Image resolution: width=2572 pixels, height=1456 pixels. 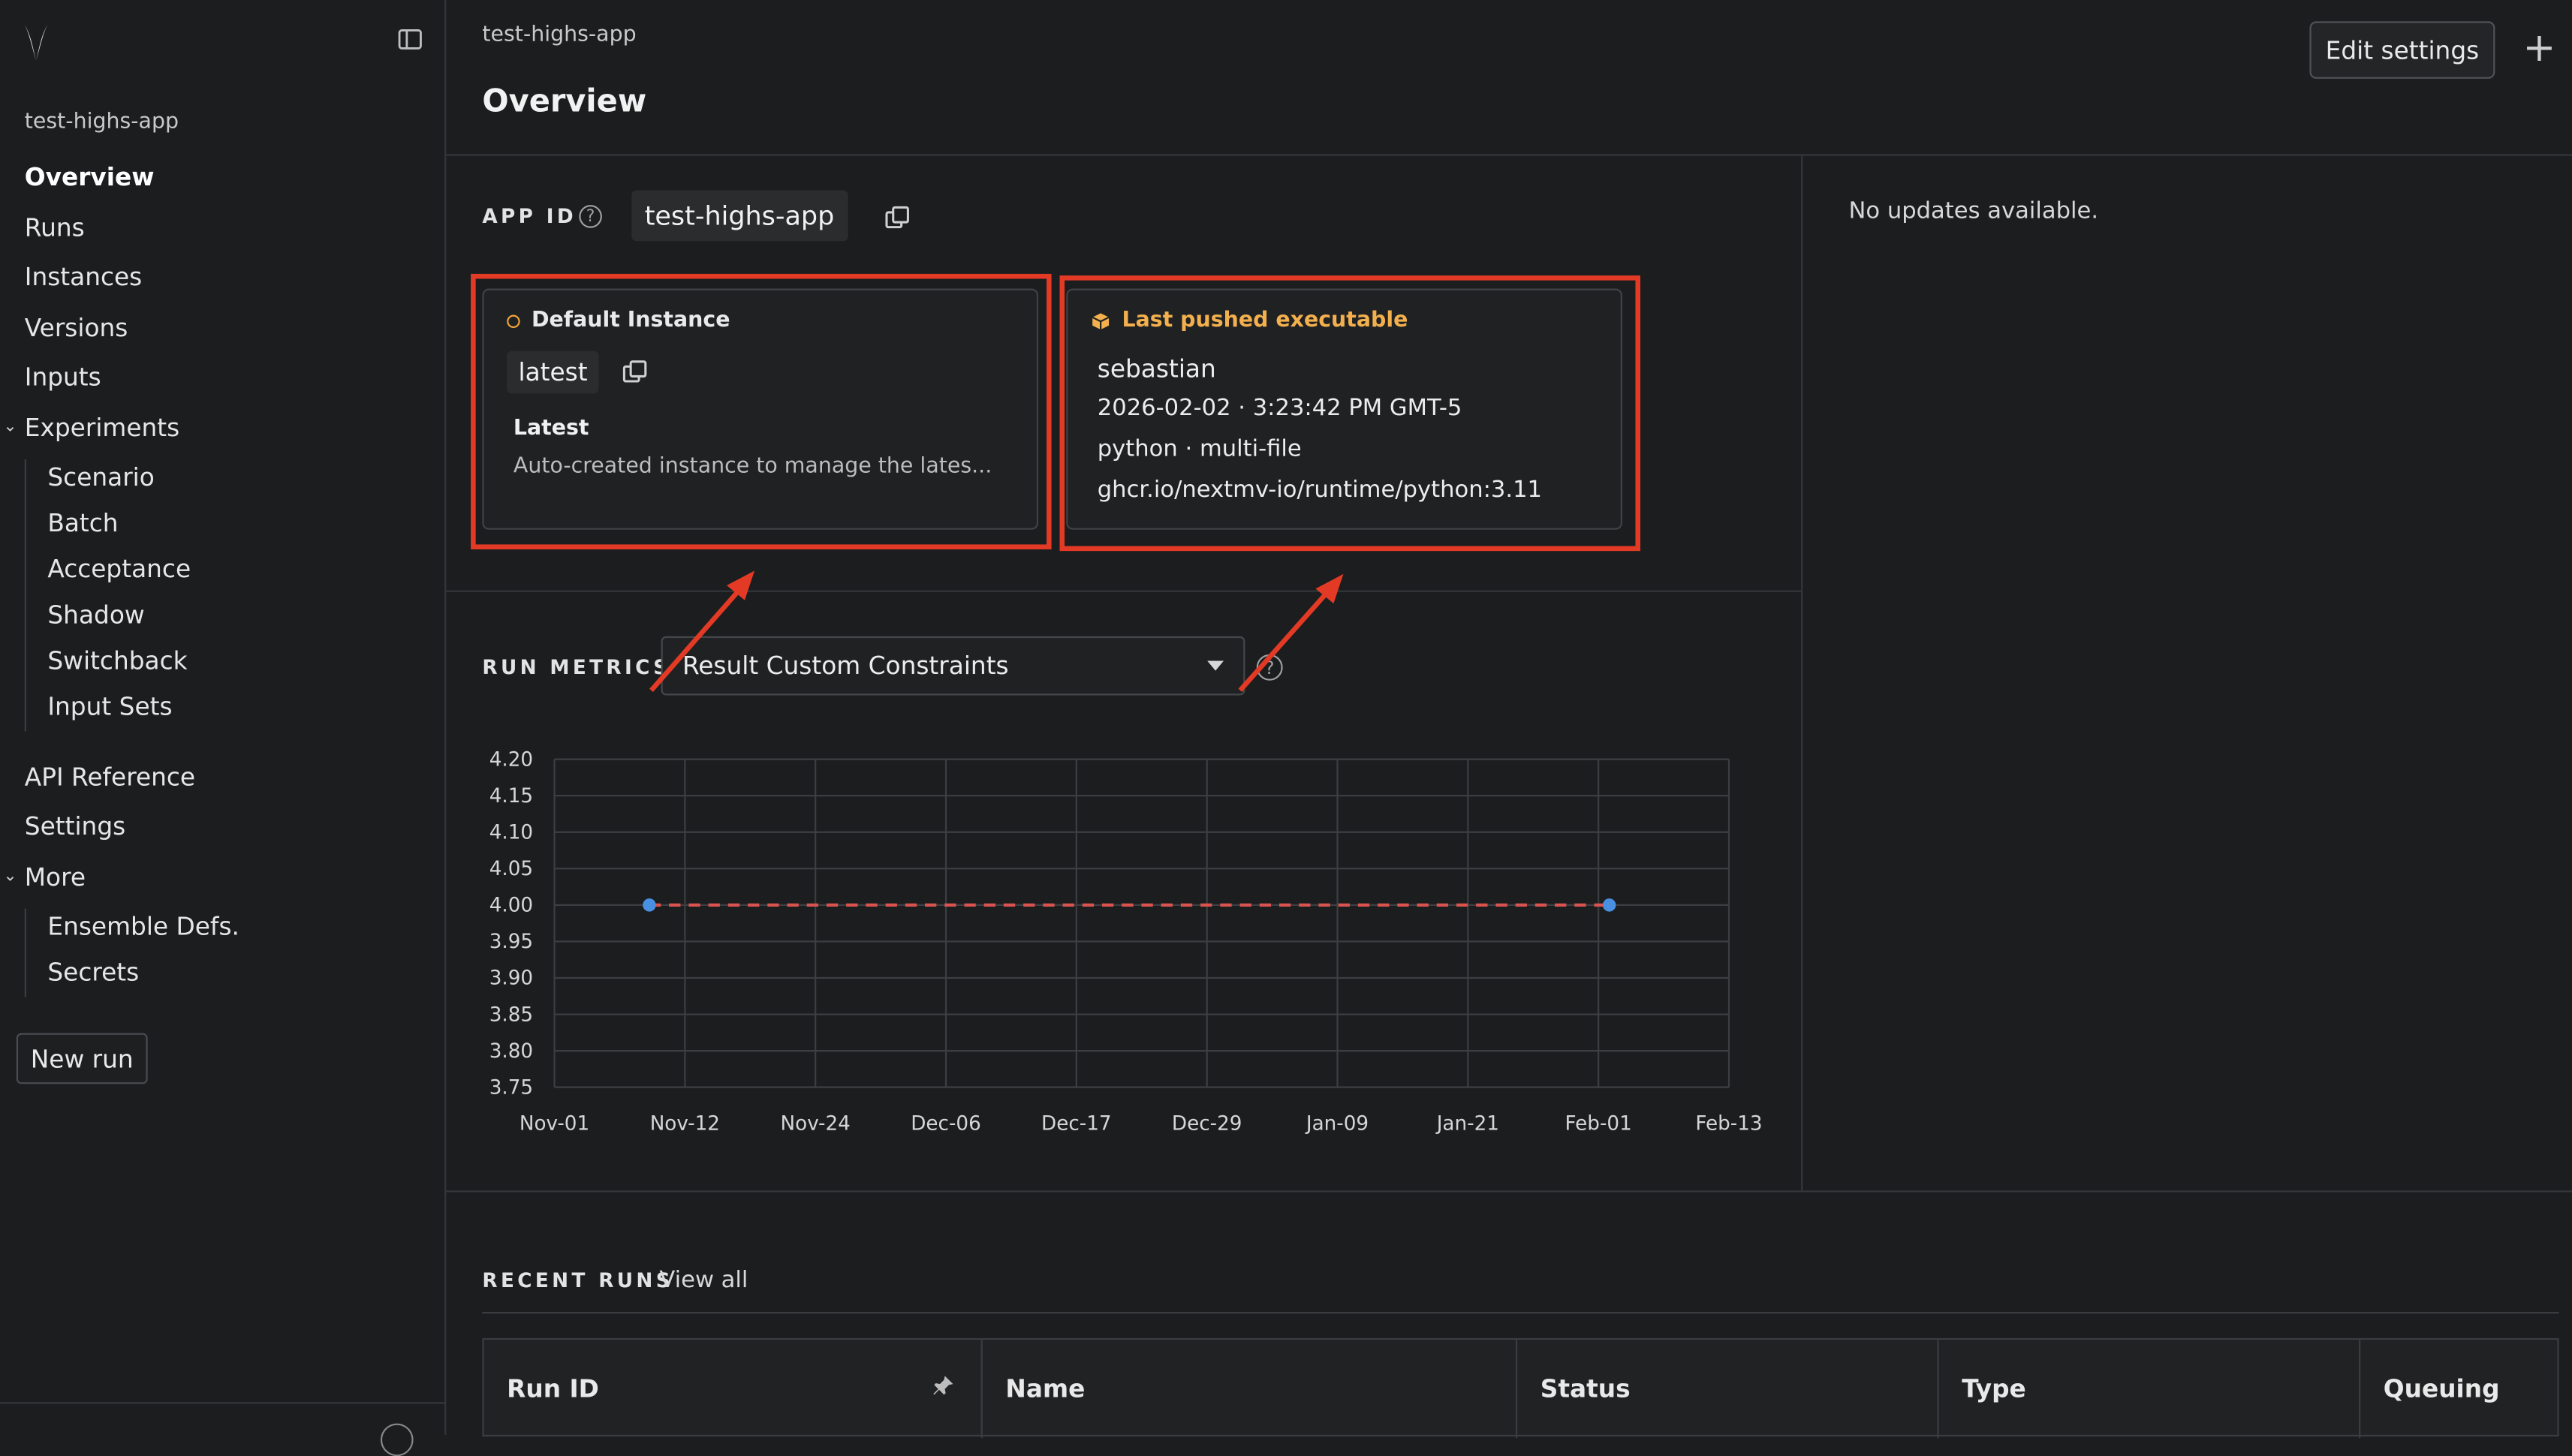 I want to click on copy-icon, so click(x=897, y=218).